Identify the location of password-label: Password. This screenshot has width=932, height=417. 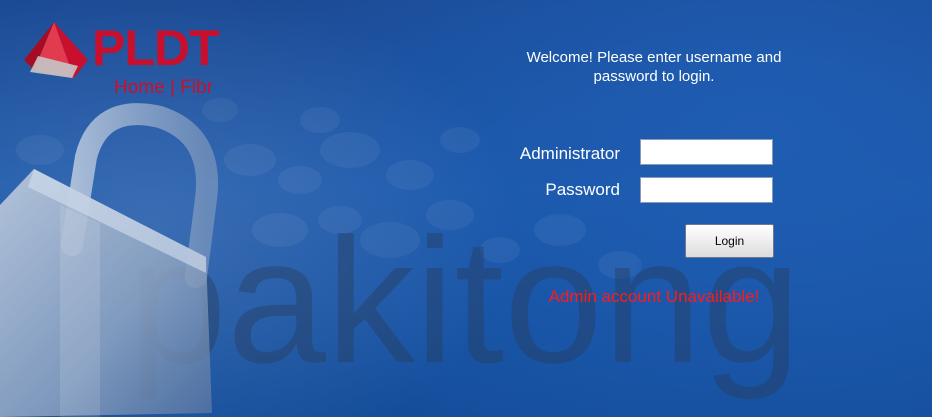
(582, 189).